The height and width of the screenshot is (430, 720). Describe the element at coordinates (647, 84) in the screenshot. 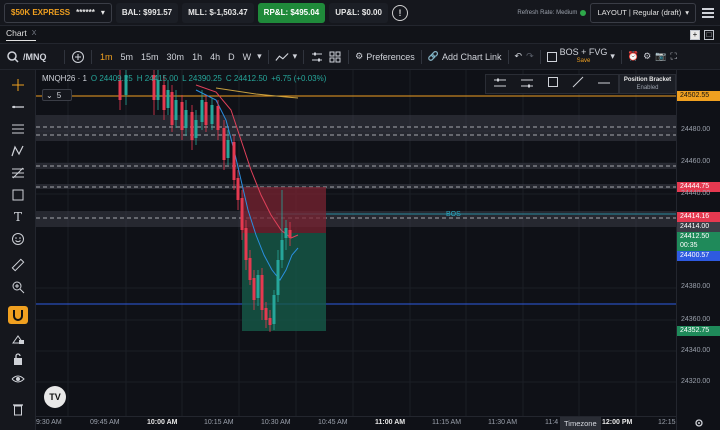

I see `position-bracket-status: Position Bracket Enabled` at that location.